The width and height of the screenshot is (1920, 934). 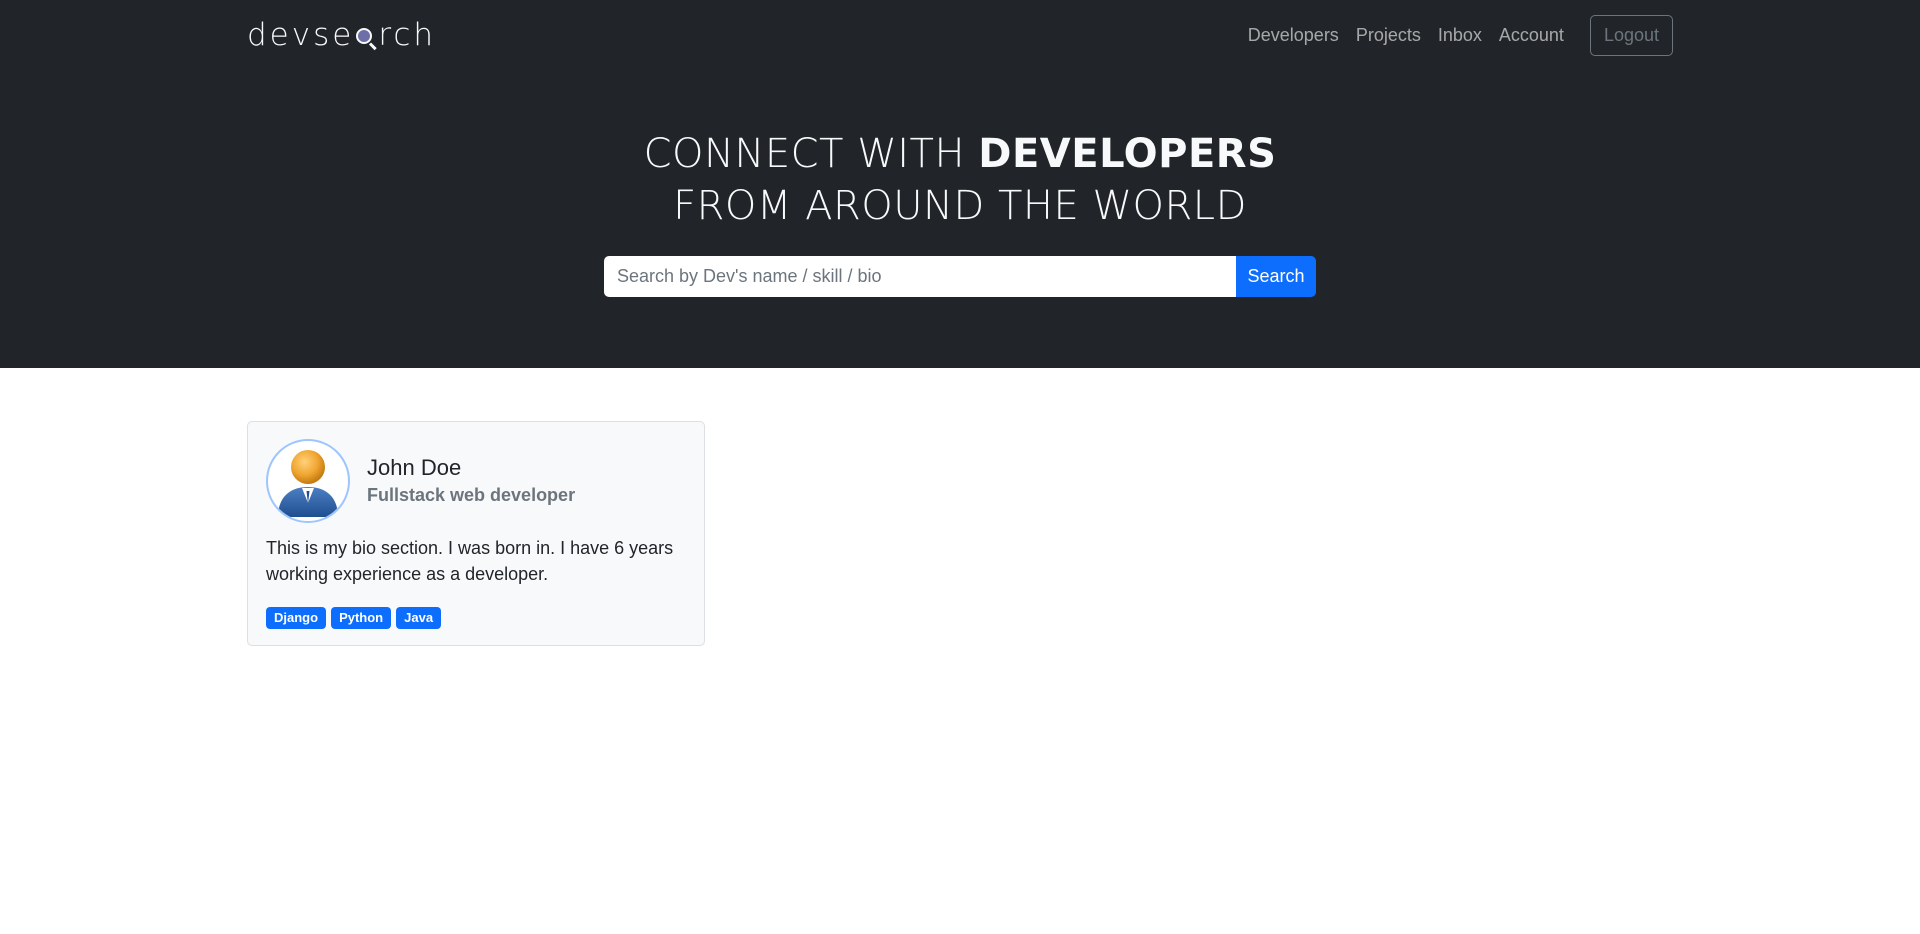 What do you see at coordinates (301, 35) in the screenshot?
I see `brand-text-prefix: devse` at bounding box center [301, 35].